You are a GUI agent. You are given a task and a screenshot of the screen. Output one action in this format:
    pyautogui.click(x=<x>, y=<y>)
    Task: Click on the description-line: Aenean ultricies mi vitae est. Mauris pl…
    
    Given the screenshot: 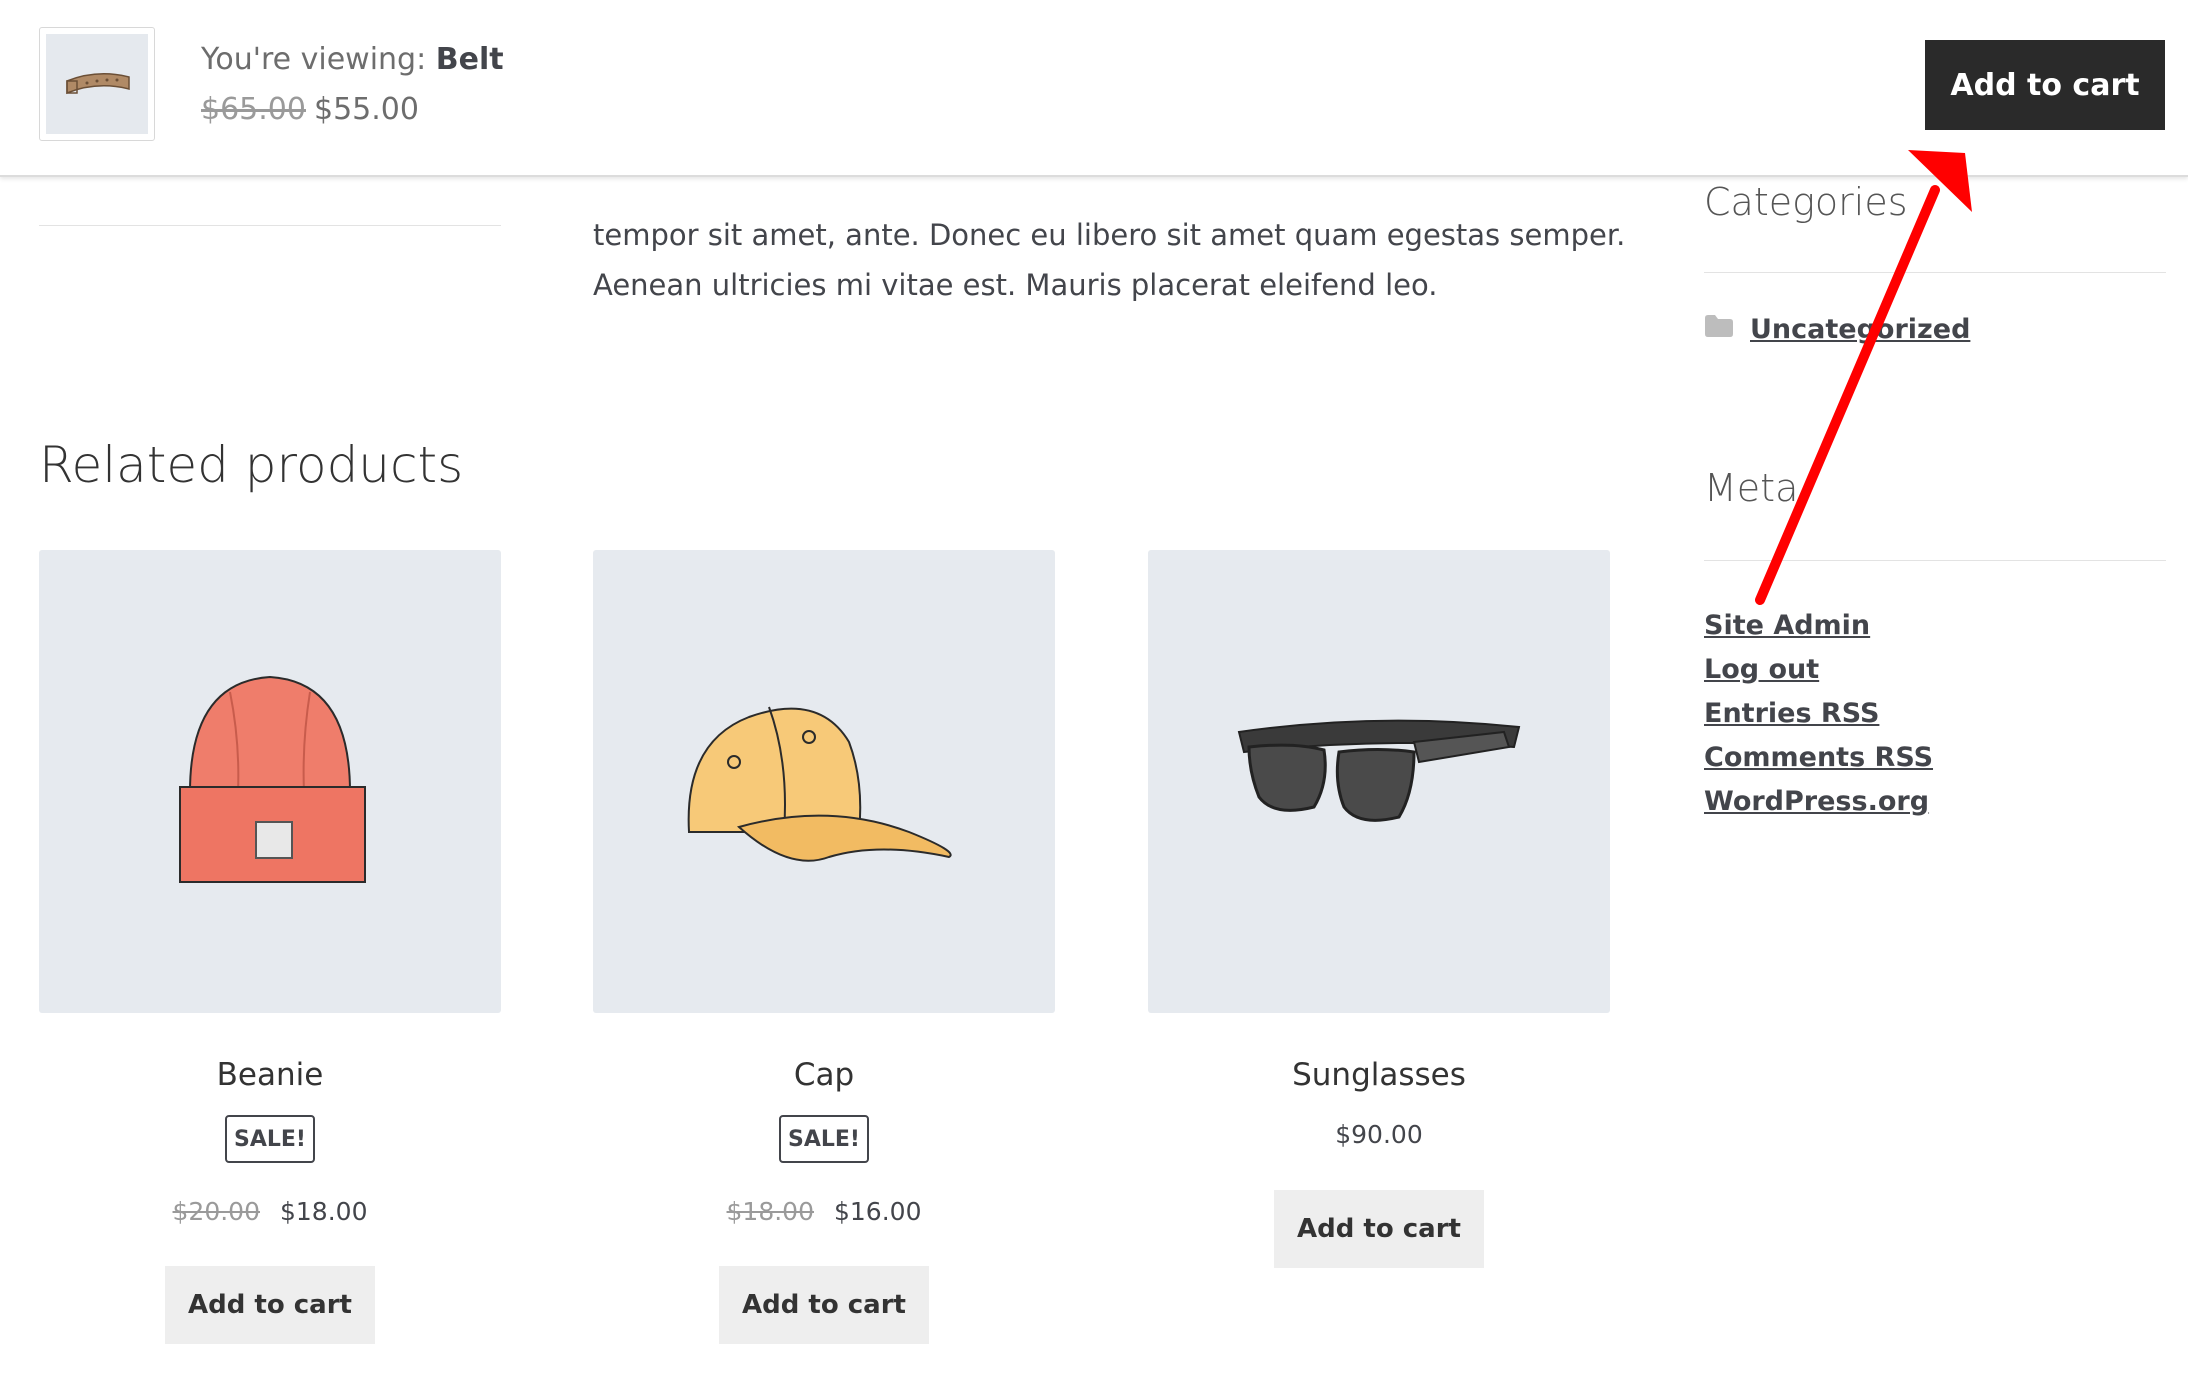 What is the action you would take?
    pyautogui.click(x=1015, y=285)
    